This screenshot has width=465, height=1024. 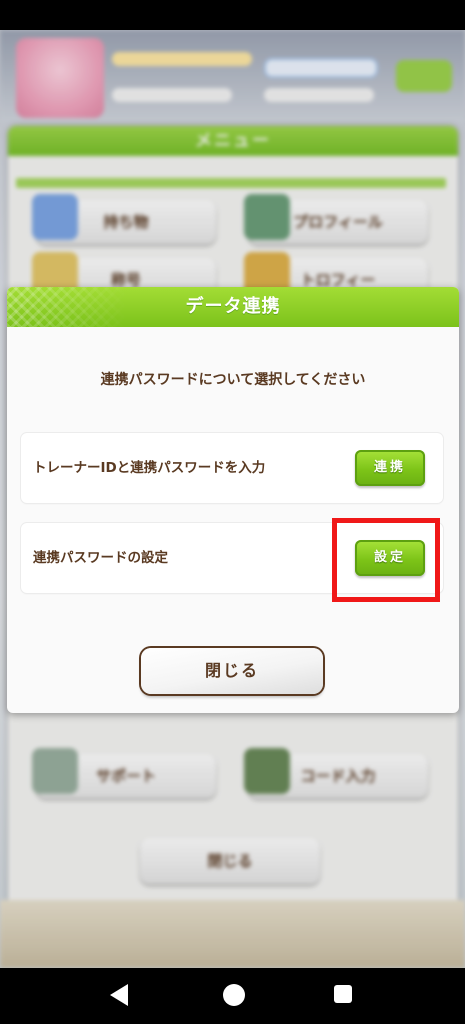 I want to click on option-label: トレーナーIDと連携パスワードを入力, so click(x=149, y=468).